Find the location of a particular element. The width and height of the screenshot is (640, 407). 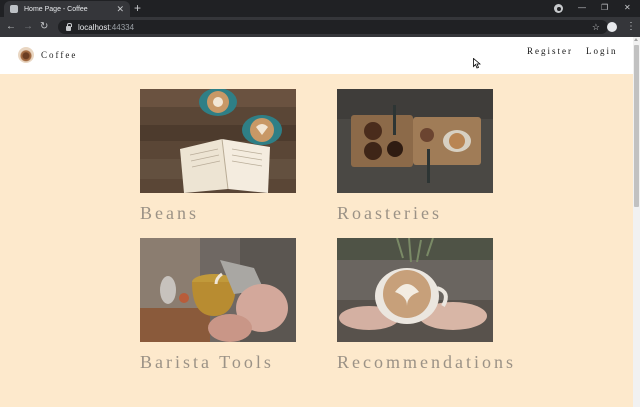

restore-icon: ❐ is located at coordinates (604, 8).